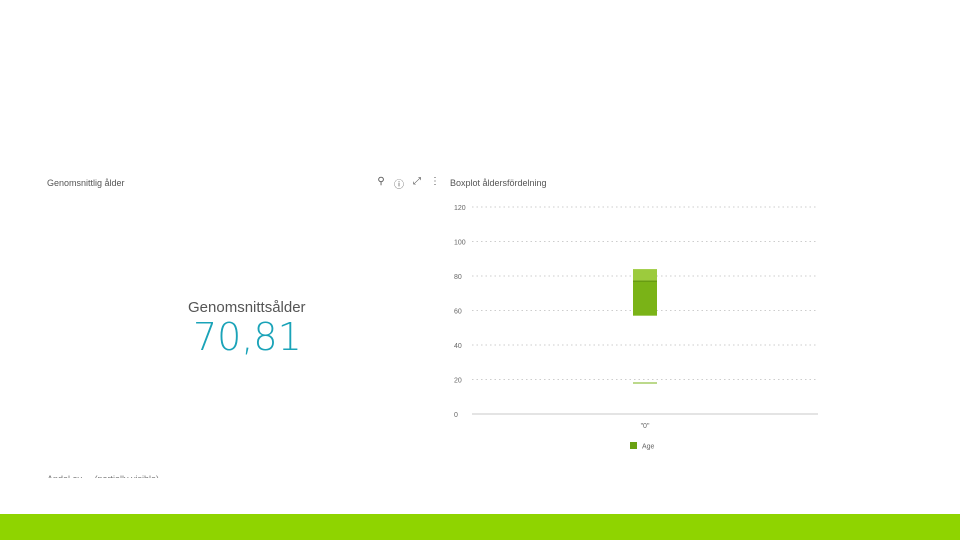 The width and height of the screenshot is (960, 540). I want to click on box-upper, so click(645, 275).